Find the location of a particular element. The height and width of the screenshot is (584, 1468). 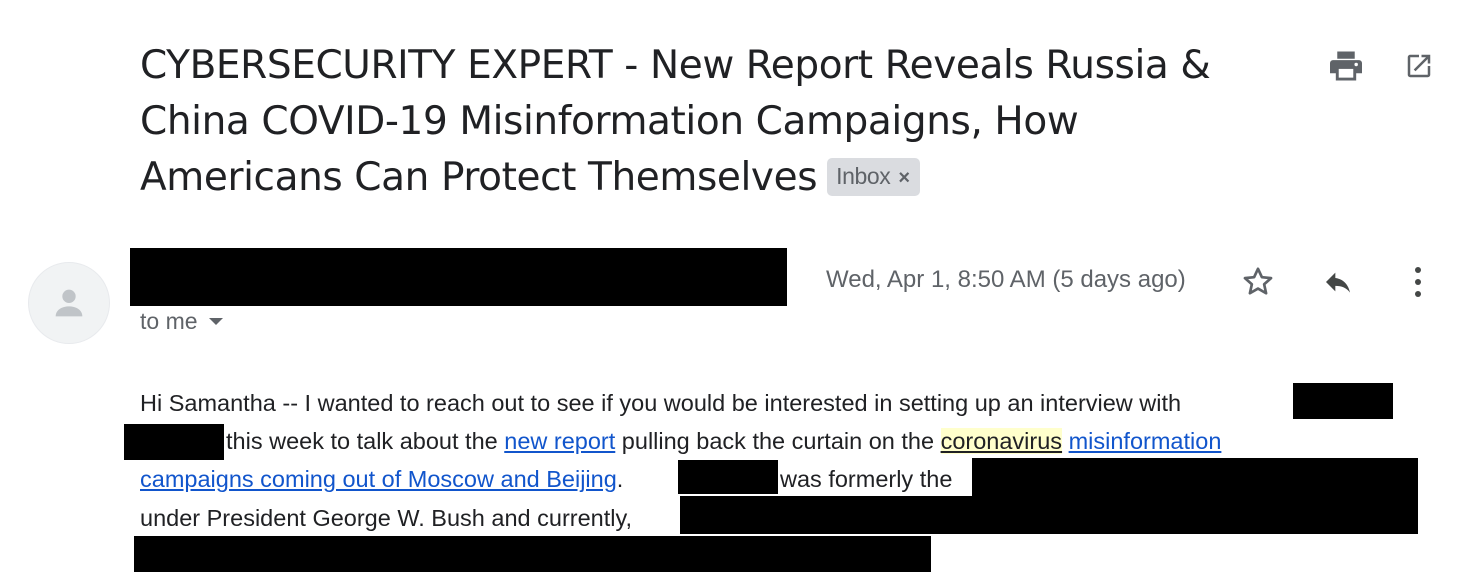

redacted-sender-name is located at coordinates (458, 277).